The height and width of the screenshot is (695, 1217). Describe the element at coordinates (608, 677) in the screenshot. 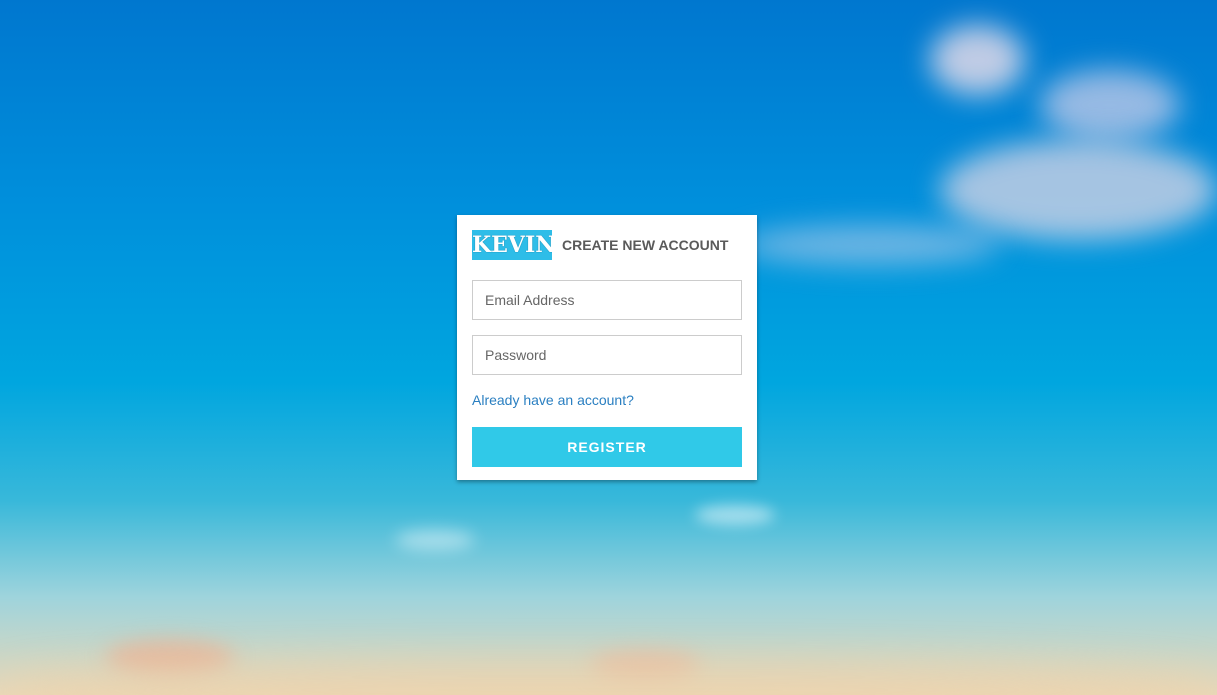

I see `horizon-glow` at that location.